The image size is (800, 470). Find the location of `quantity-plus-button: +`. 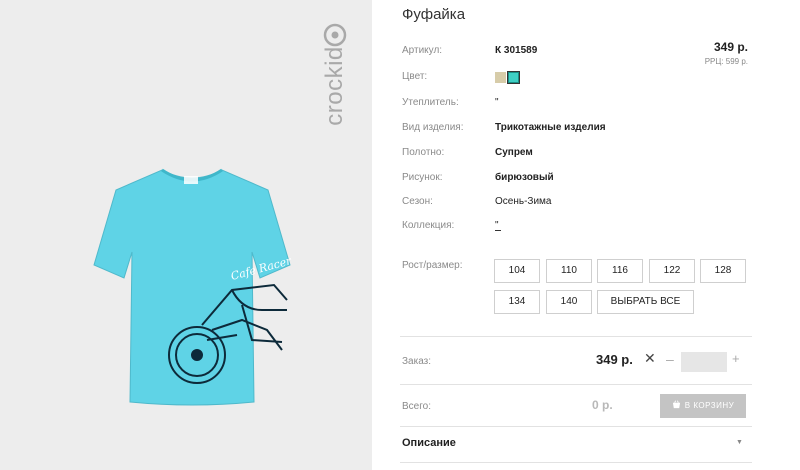

quantity-plus-button: + is located at coordinates (736, 358).